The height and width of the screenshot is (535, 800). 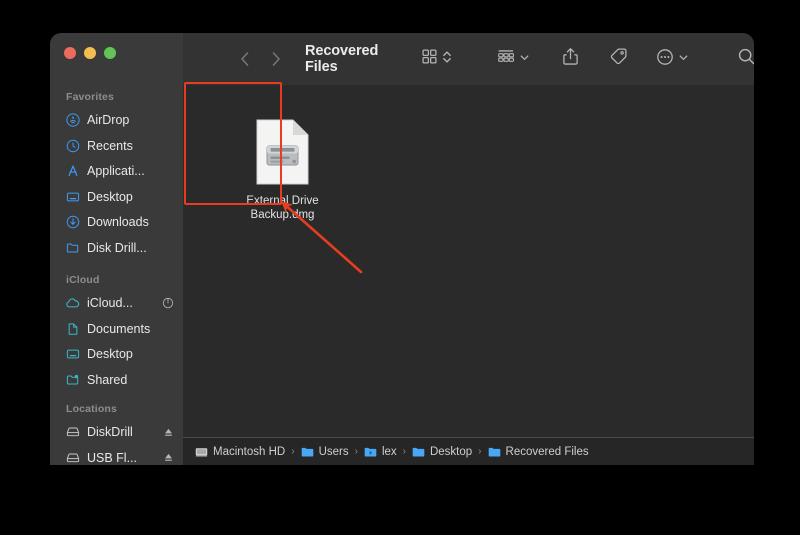 What do you see at coordinates (276, 59) in the screenshot?
I see `forward-button` at bounding box center [276, 59].